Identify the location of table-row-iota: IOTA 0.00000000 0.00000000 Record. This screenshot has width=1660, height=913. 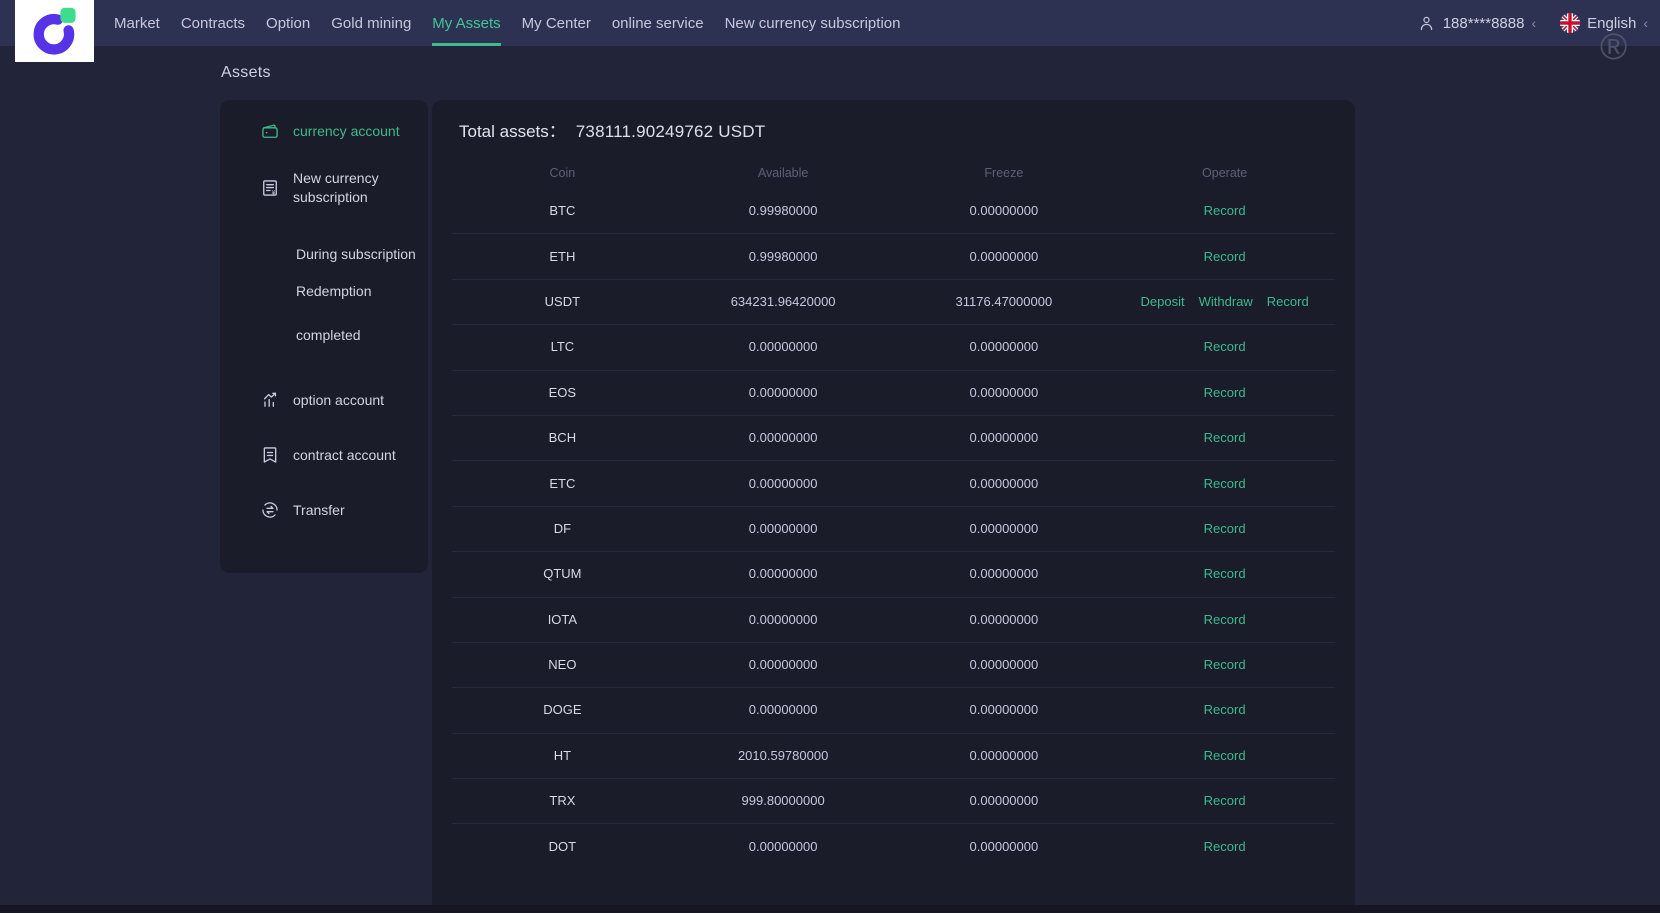
(893, 619).